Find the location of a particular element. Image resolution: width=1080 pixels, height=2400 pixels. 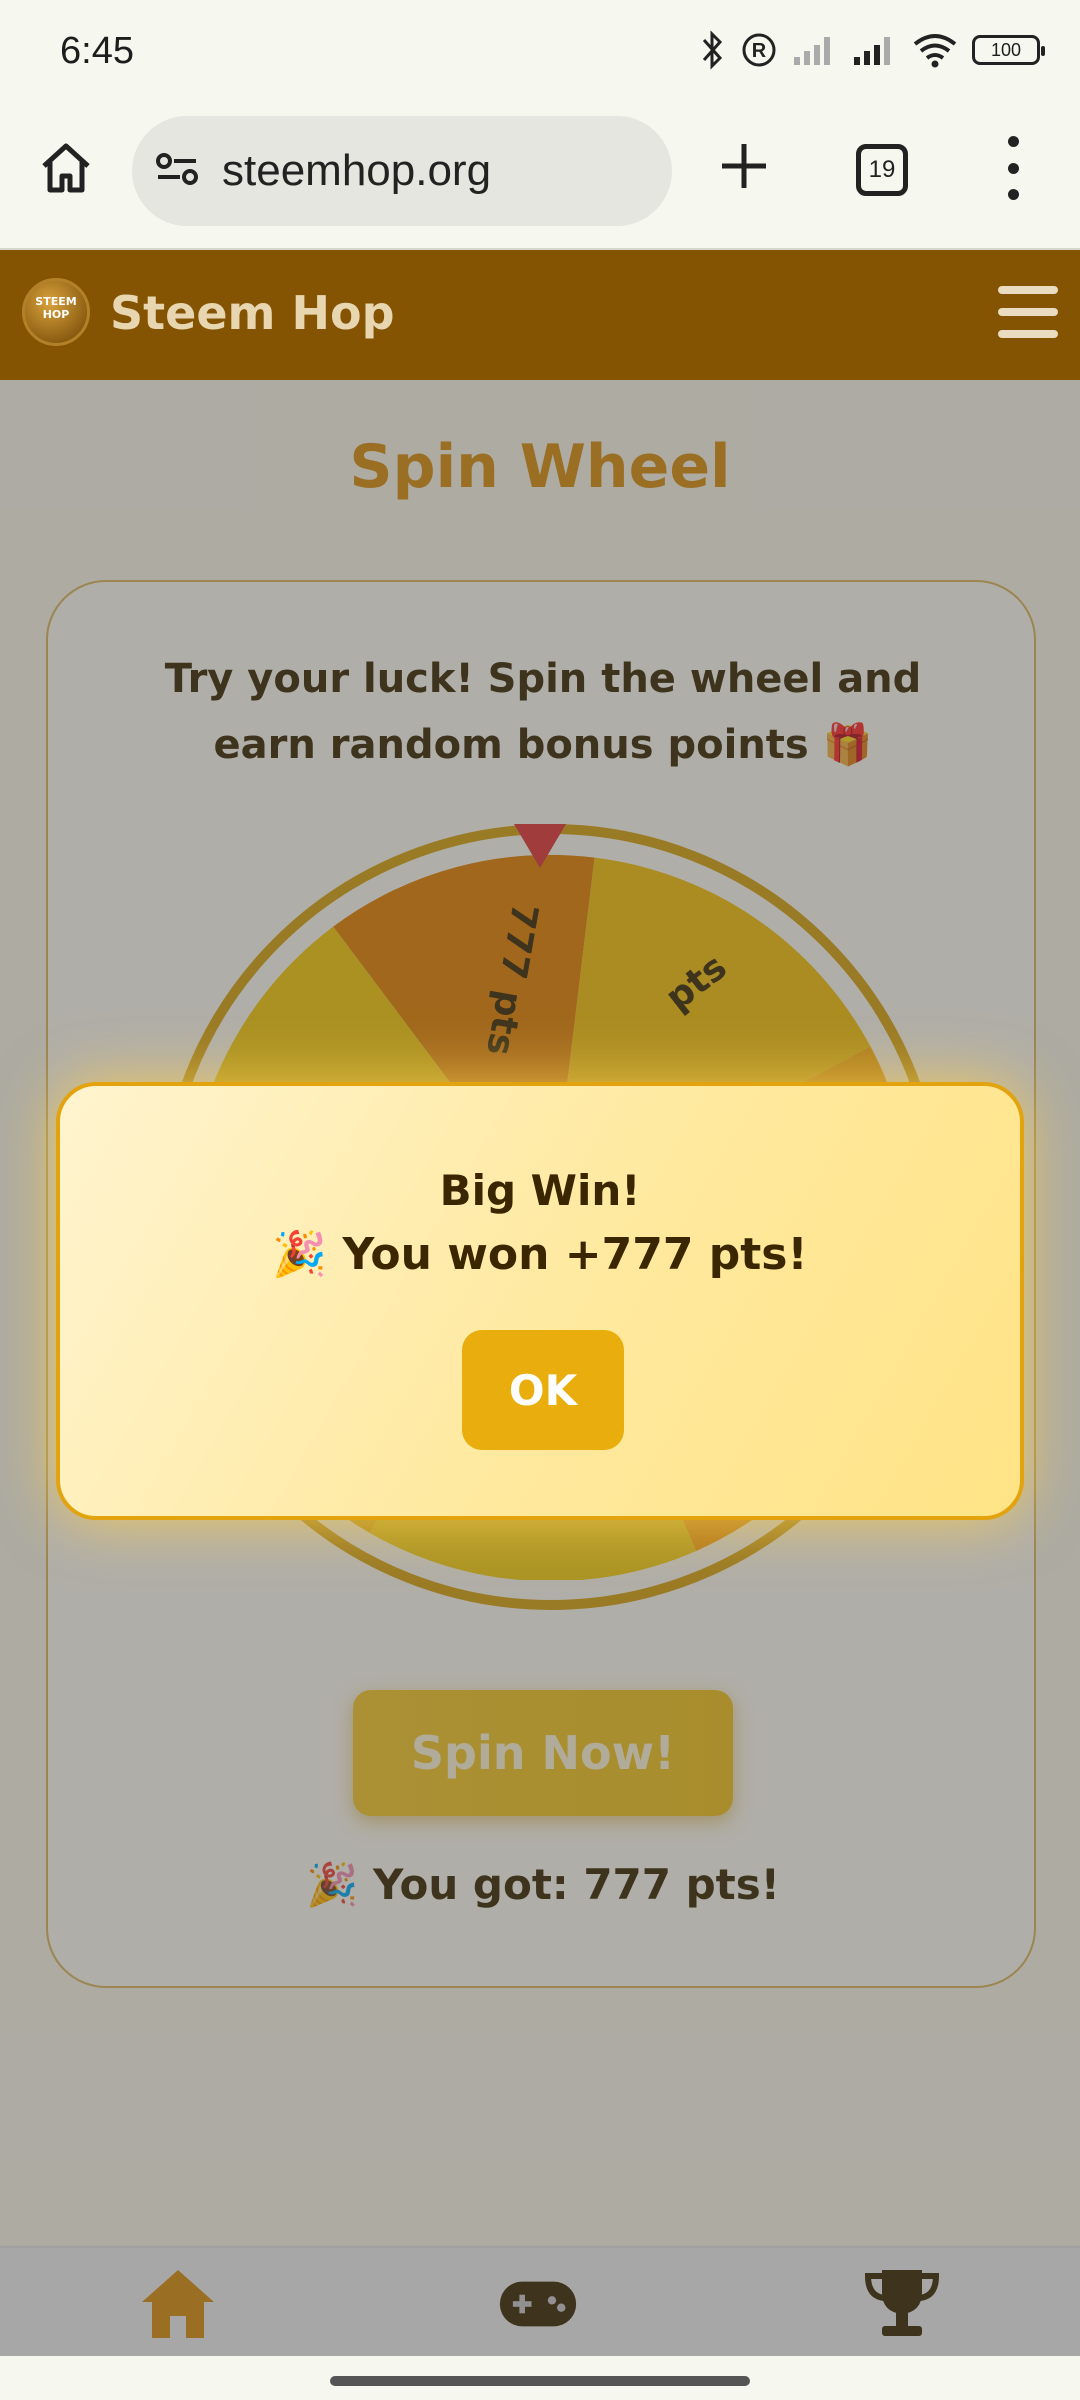

tabs-icon: 19 is located at coordinates (882, 170).